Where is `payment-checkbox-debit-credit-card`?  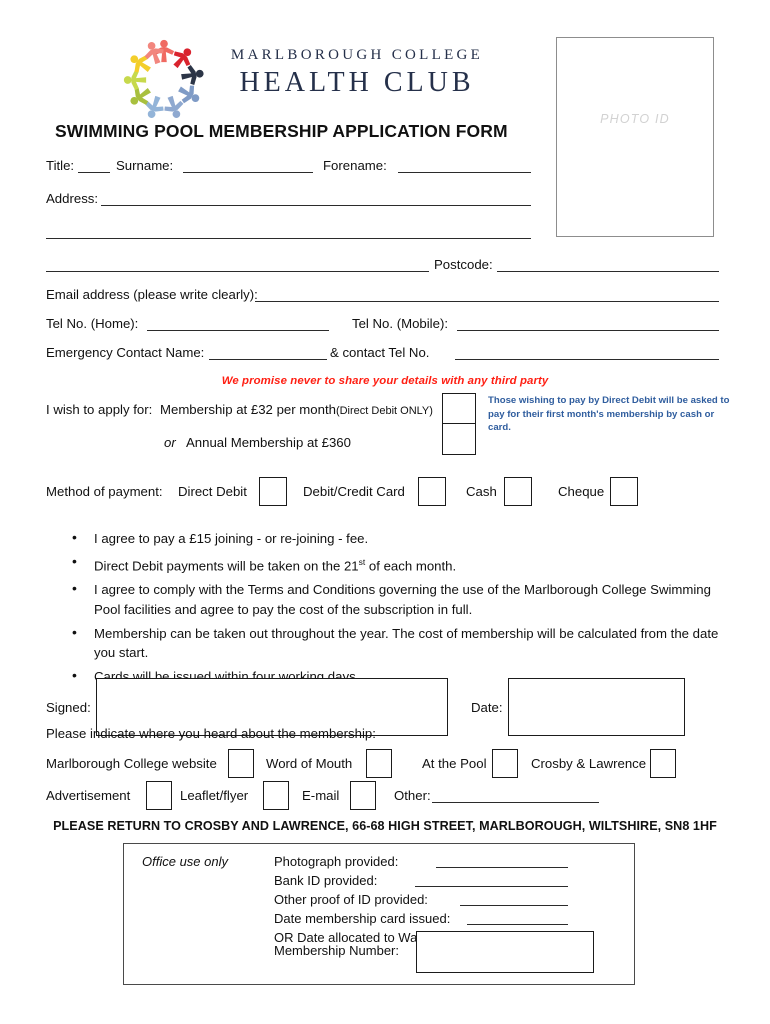 payment-checkbox-debit-credit-card is located at coordinates (432, 491).